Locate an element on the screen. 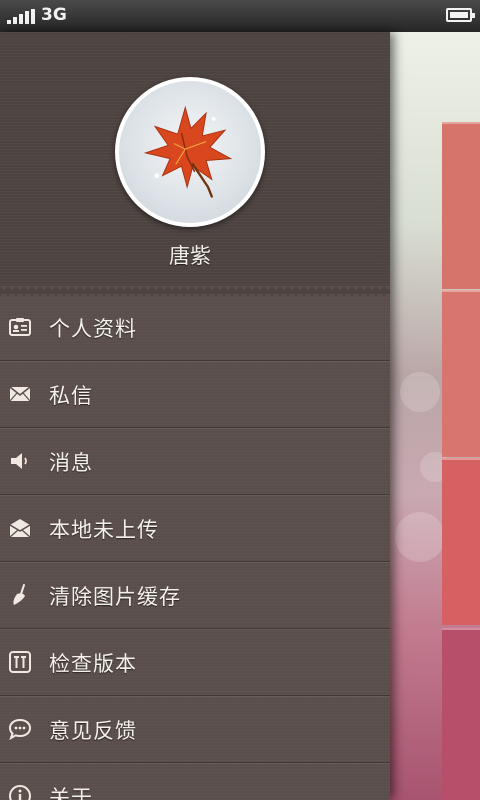  menu-item-label: 意见反馈 is located at coordinates (93, 731).